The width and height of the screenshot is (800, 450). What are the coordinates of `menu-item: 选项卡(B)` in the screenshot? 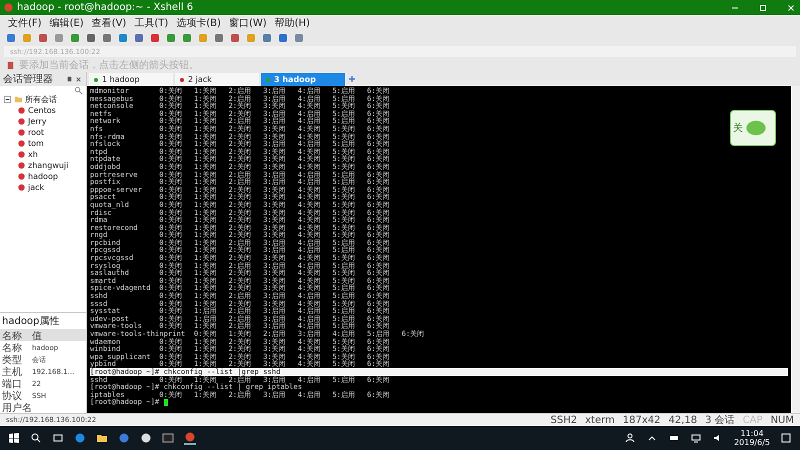 It's located at (198, 23).